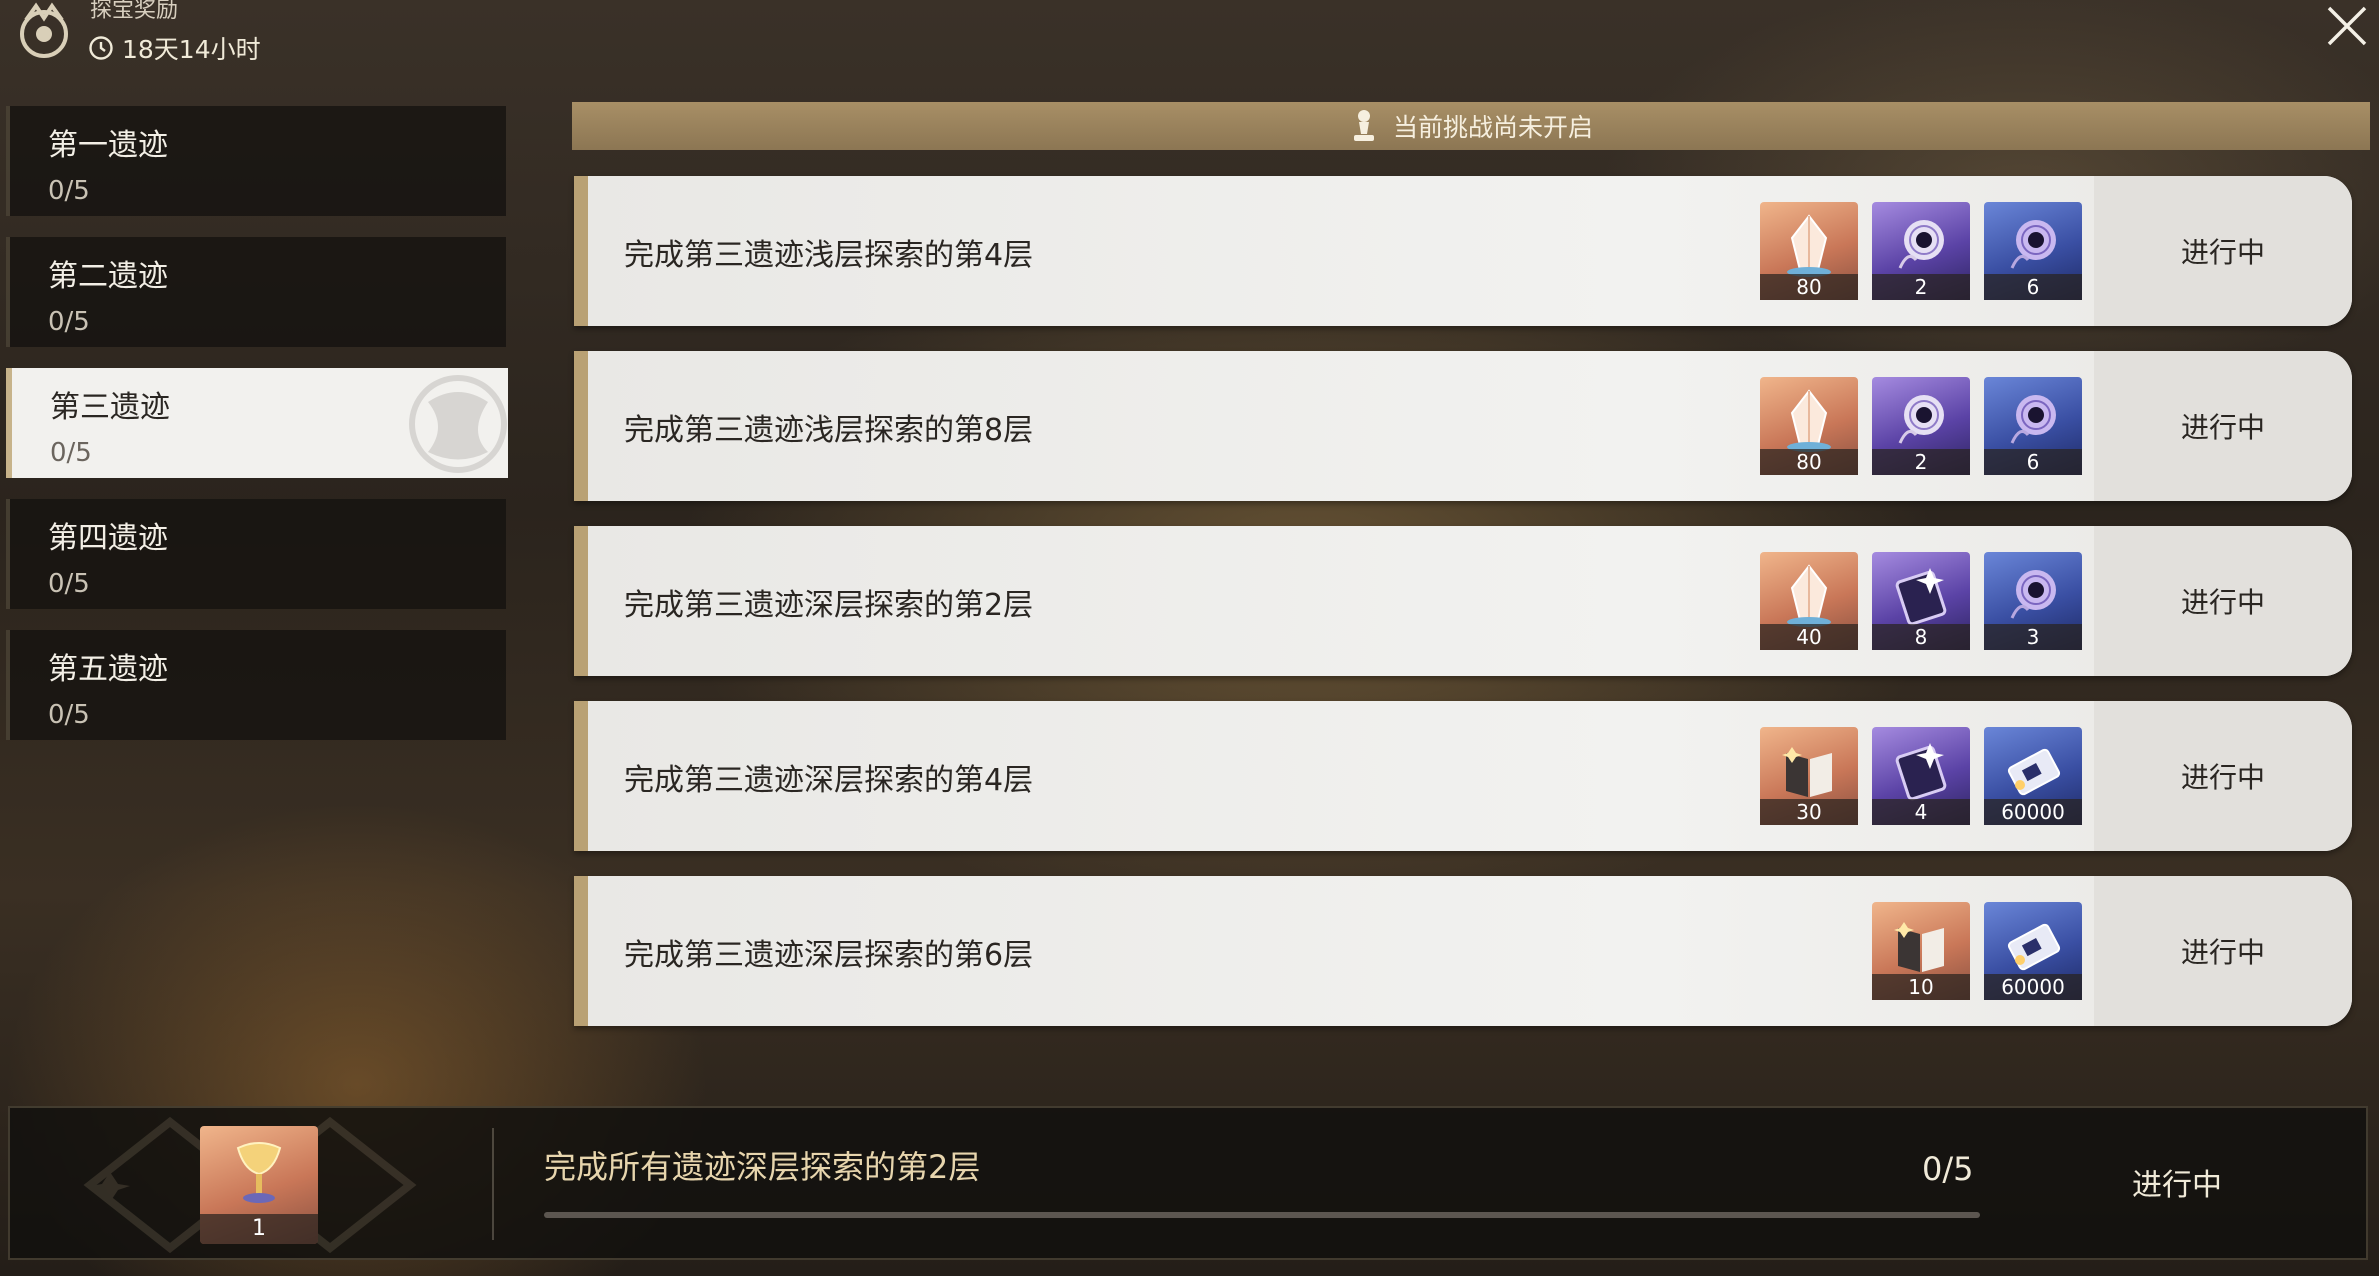 This screenshot has height=1276, width=2379. Describe the element at coordinates (1463, 951) in the screenshot. I see `quest-row: 完成第三遗迹深层探索的第6层 10 60000 进行中` at that location.